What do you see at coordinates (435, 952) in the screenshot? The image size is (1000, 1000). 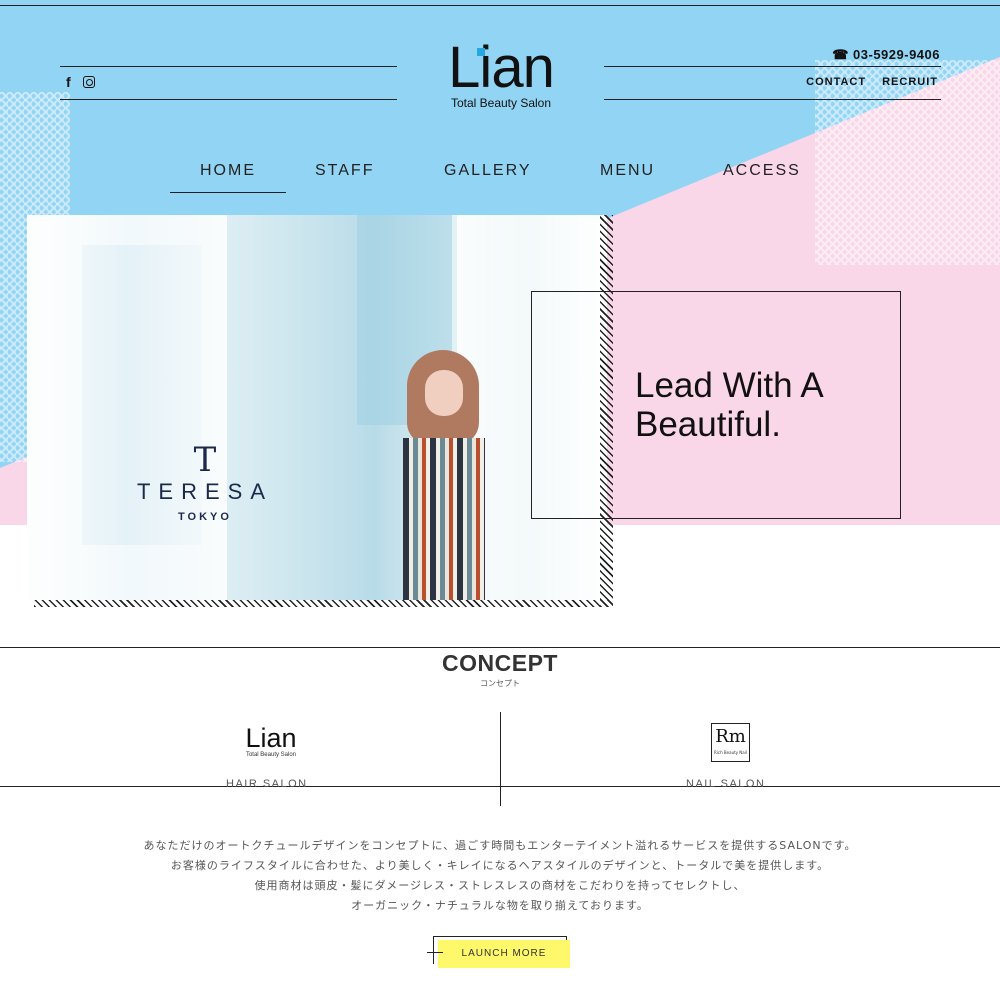 I see `launch-button-tick` at bounding box center [435, 952].